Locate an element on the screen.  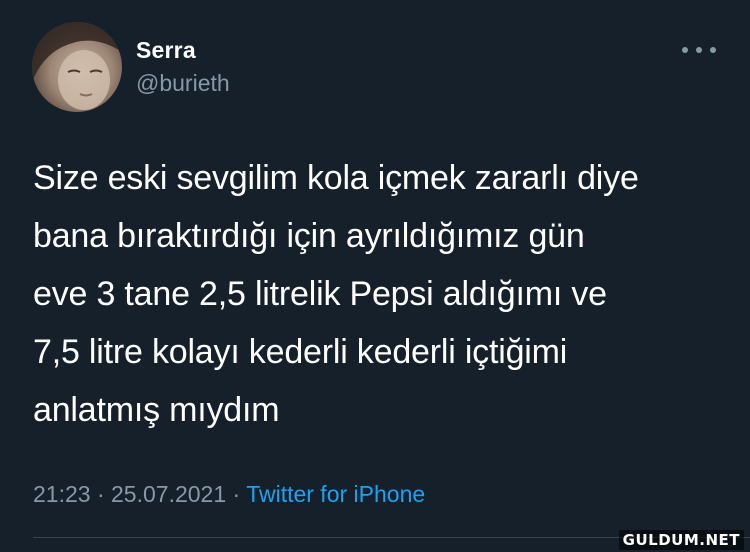
user-handle: @burieth is located at coordinates (183, 83).